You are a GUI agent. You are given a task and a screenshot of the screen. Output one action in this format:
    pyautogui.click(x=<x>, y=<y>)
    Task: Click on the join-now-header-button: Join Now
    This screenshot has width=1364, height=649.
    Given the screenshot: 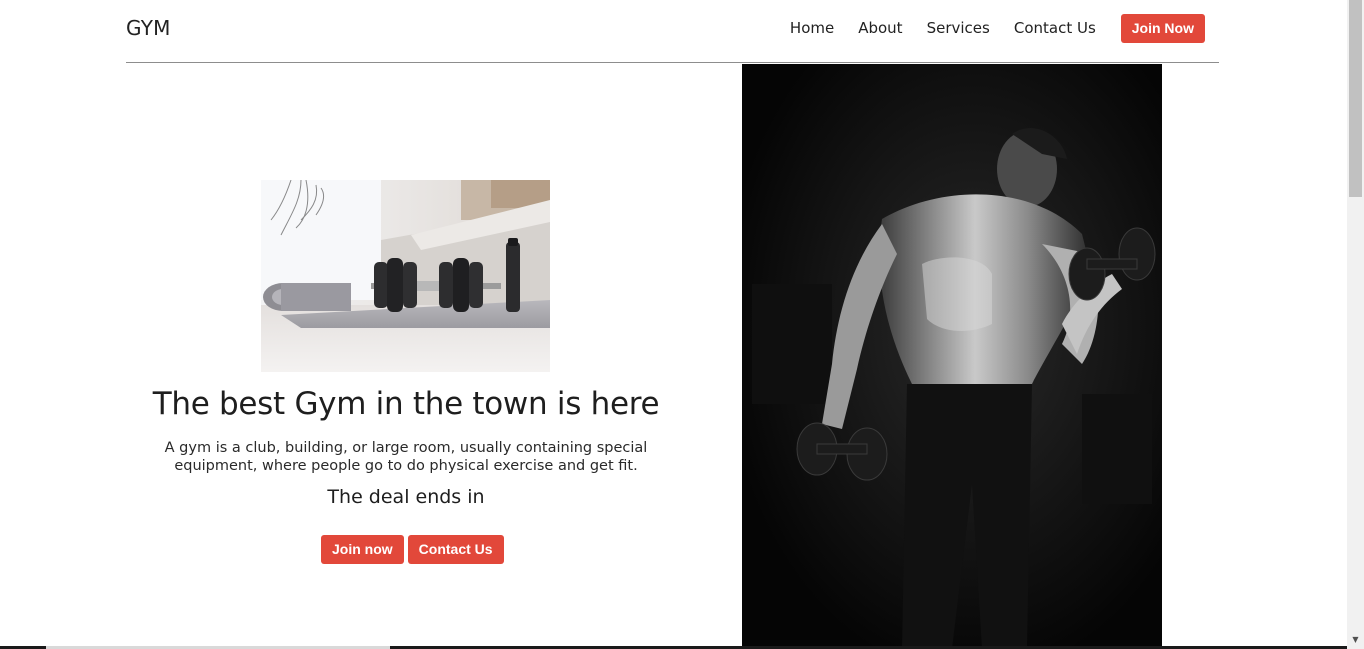 What is the action you would take?
    pyautogui.click(x=1162, y=28)
    